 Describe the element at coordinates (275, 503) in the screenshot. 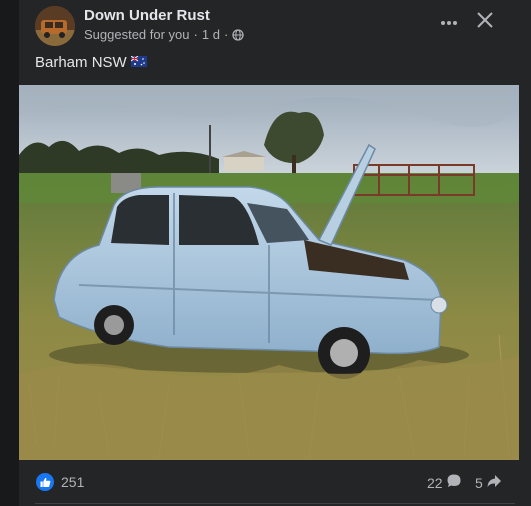

I see `footer-divider` at that location.